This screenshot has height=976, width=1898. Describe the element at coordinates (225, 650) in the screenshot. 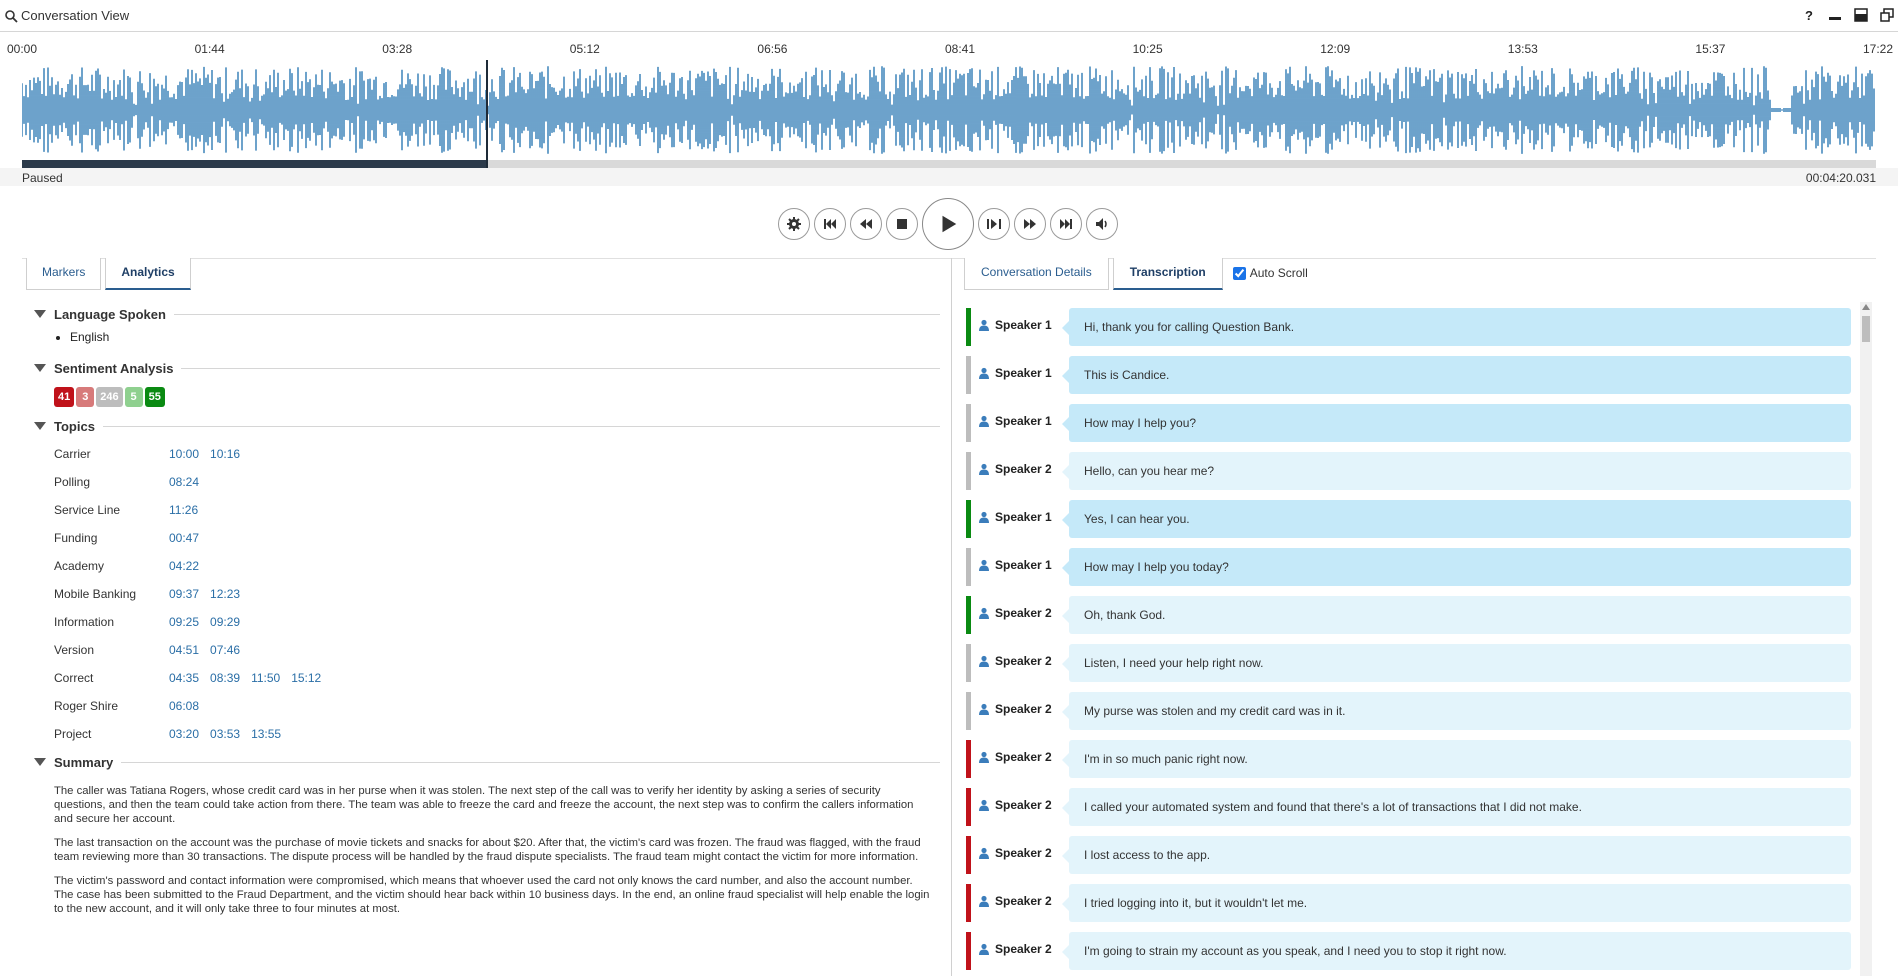

I see `topic-timestamp-link: 07:46` at that location.